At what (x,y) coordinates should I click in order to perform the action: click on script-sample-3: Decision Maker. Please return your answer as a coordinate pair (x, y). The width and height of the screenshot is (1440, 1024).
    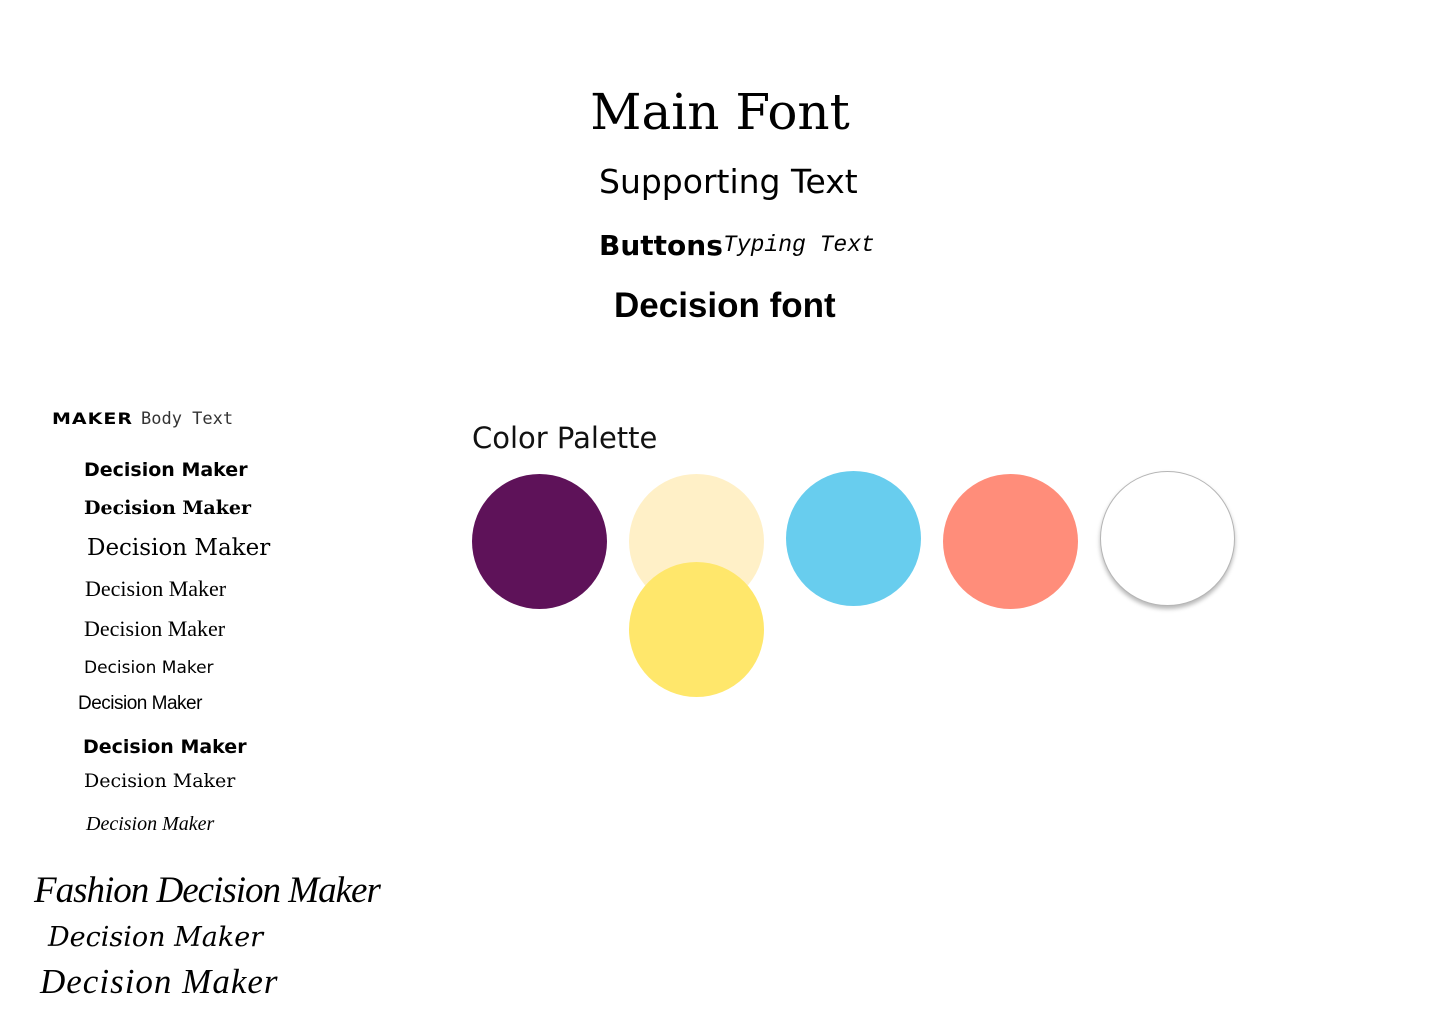
    Looking at the image, I should click on (159, 981).